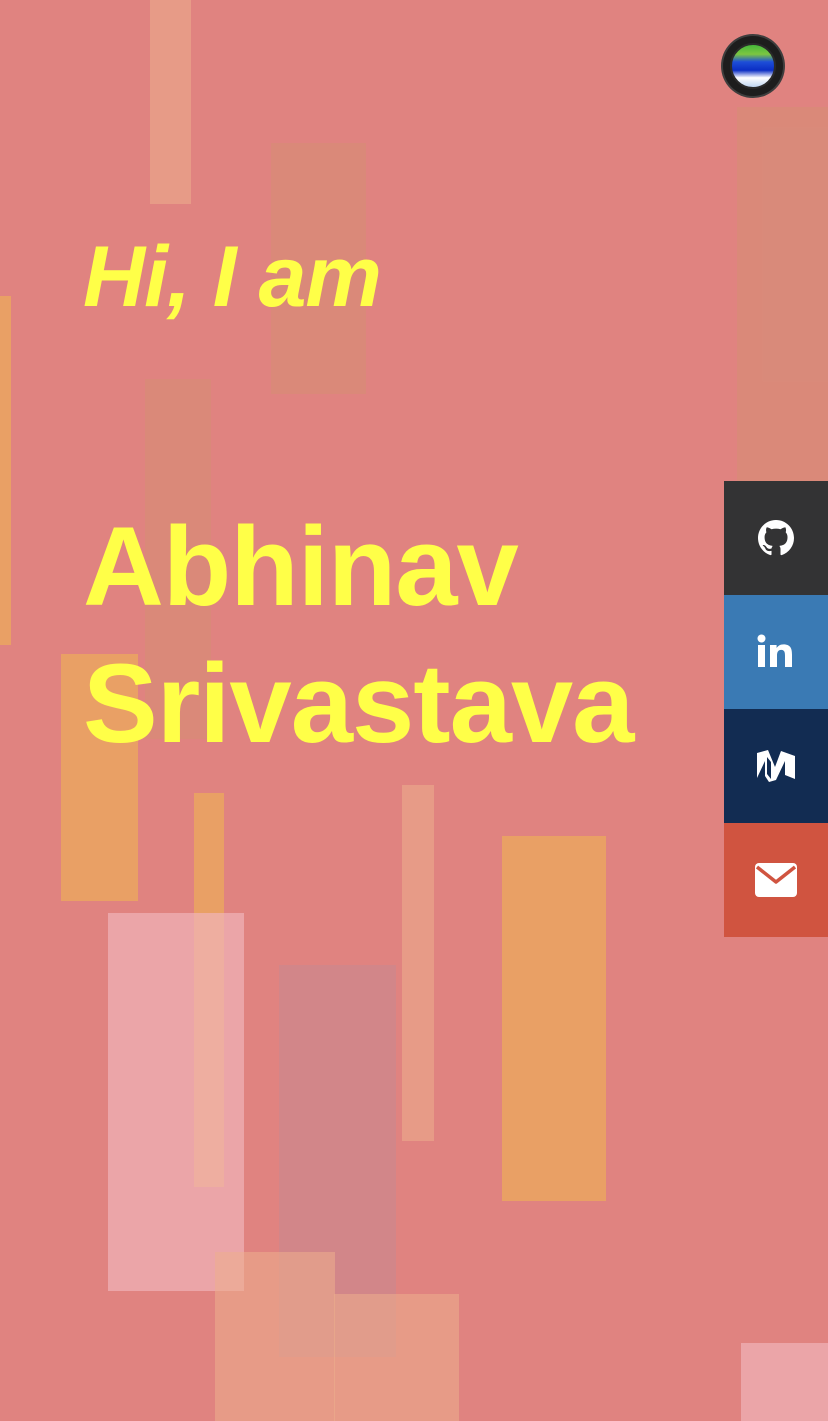 Image resolution: width=828 pixels, height=1421 pixels. I want to click on linkedin-icon, so click(774, 650).